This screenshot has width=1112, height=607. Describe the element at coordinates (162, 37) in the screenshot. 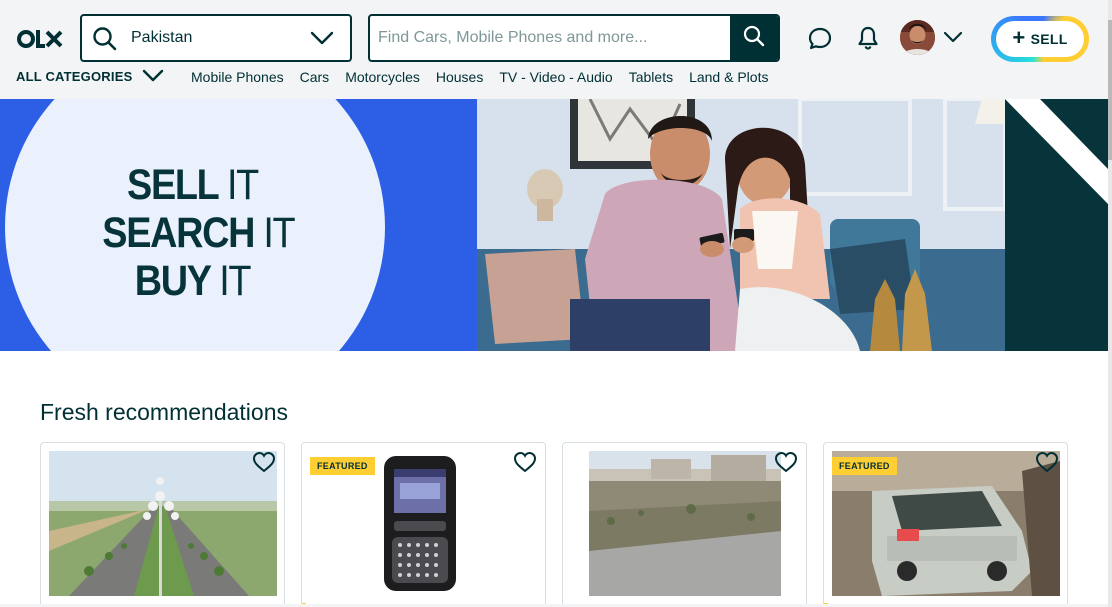

I see `location-value: Pakistan` at that location.